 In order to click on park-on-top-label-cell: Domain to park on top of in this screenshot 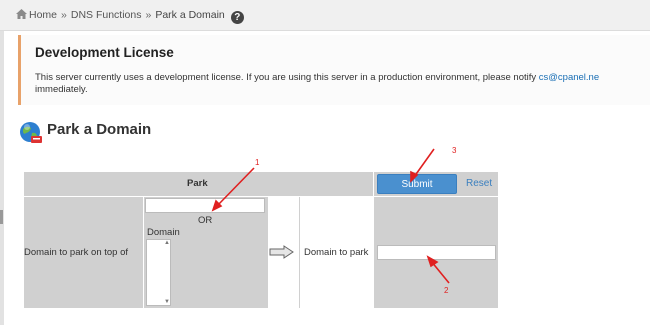, I will do `click(83, 252)`.